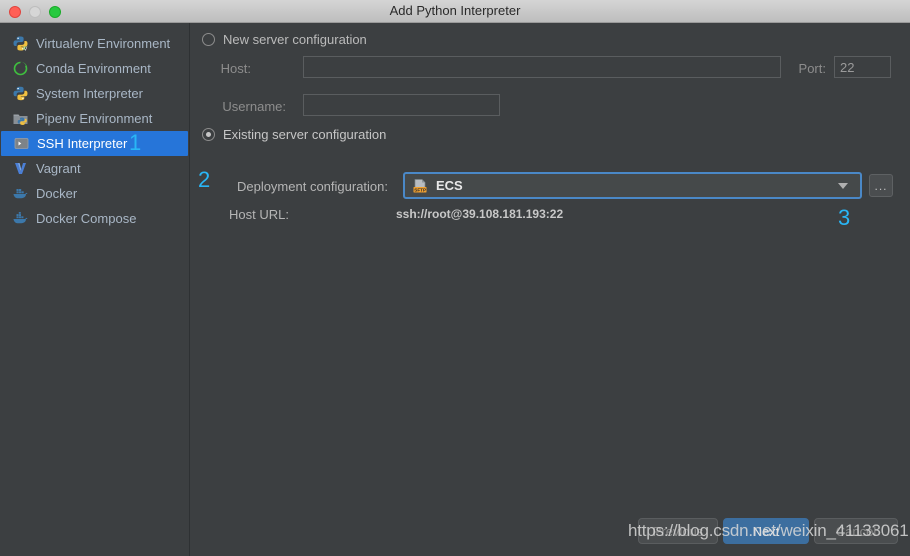 This screenshot has height=556, width=910. I want to click on sidebar-item-conda-environment: Conda Environment, so click(94, 68).